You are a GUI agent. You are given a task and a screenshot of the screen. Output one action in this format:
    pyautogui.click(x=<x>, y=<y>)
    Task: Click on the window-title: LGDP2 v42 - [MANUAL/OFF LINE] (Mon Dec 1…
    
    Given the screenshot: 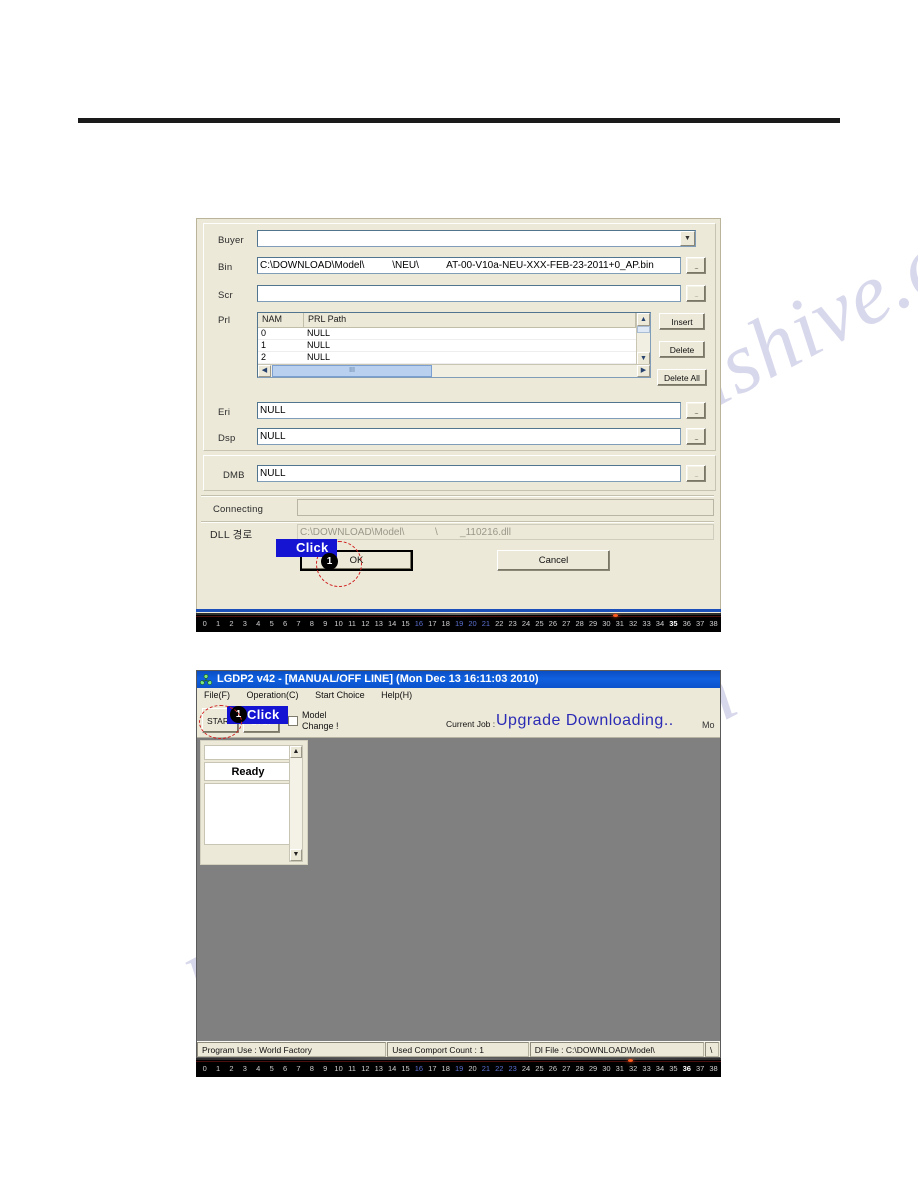 What is the action you would take?
    pyautogui.click(x=458, y=679)
    